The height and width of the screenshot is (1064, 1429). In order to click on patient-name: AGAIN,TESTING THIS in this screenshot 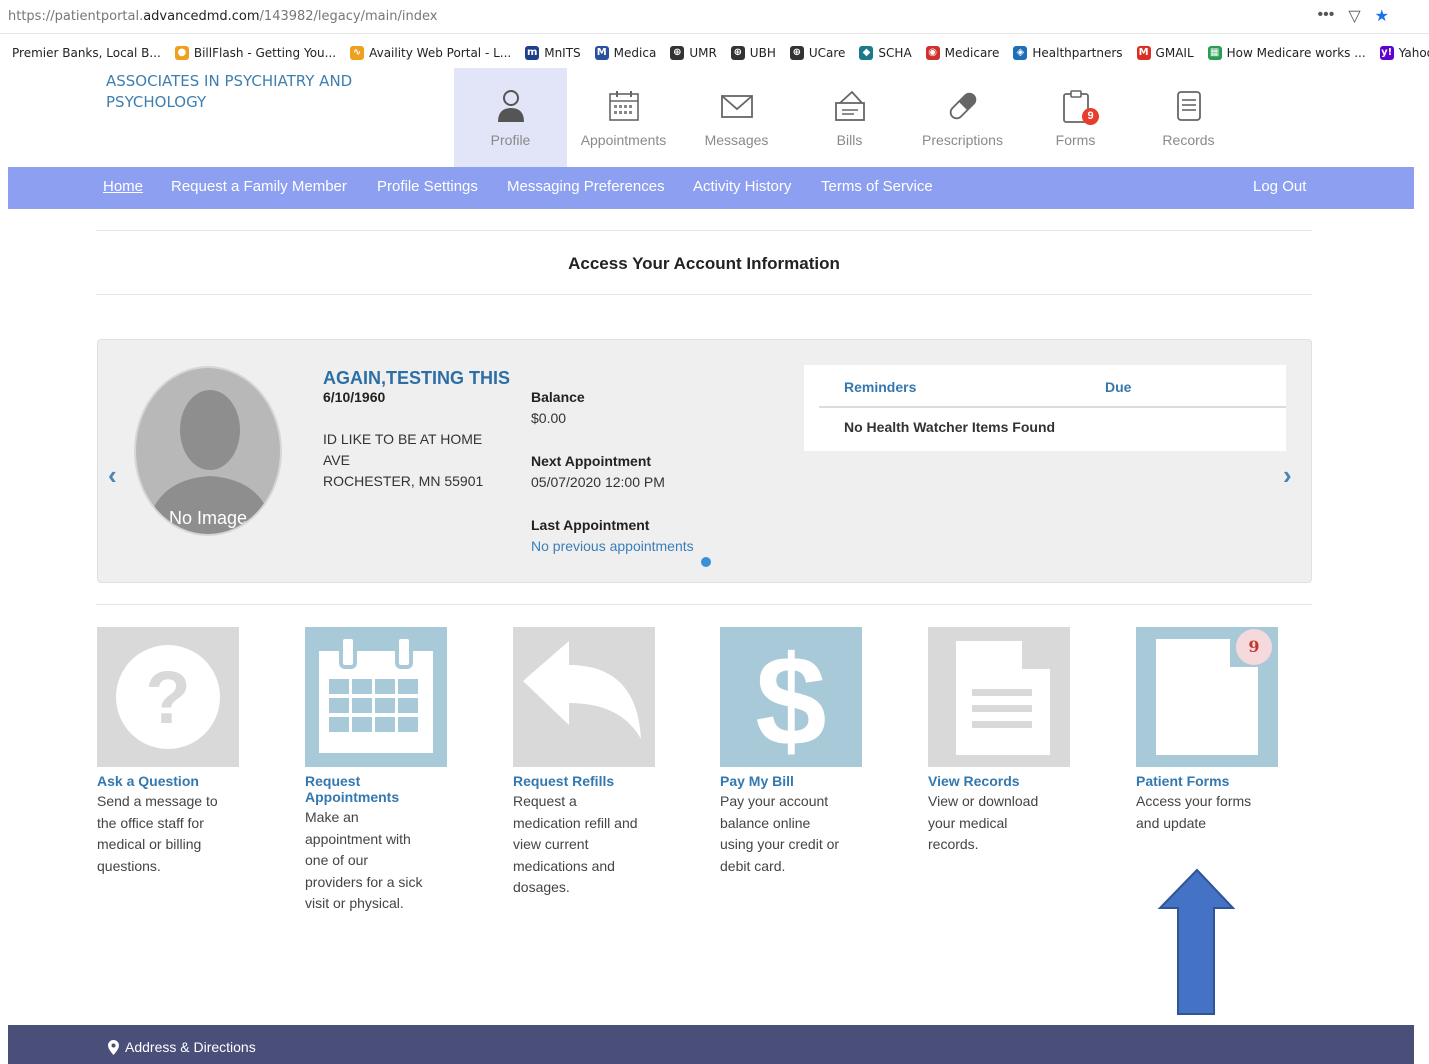, I will do `click(417, 378)`.